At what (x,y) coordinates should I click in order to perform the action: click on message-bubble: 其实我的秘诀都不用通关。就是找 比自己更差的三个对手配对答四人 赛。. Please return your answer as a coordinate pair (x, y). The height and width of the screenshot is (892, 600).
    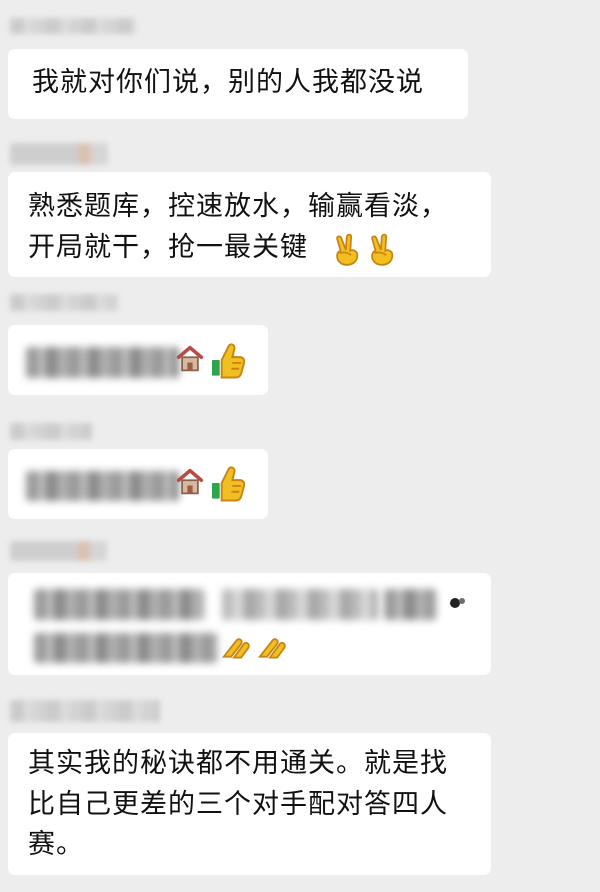
    Looking at the image, I should click on (249, 804).